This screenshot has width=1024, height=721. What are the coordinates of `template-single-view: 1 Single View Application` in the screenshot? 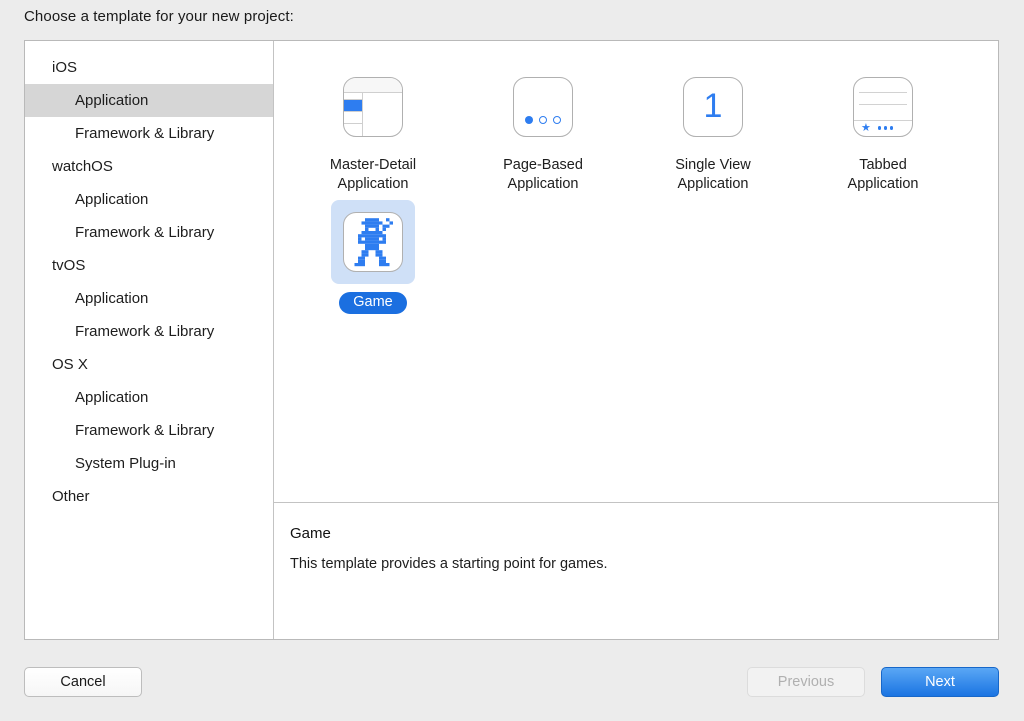 It's located at (713, 126).